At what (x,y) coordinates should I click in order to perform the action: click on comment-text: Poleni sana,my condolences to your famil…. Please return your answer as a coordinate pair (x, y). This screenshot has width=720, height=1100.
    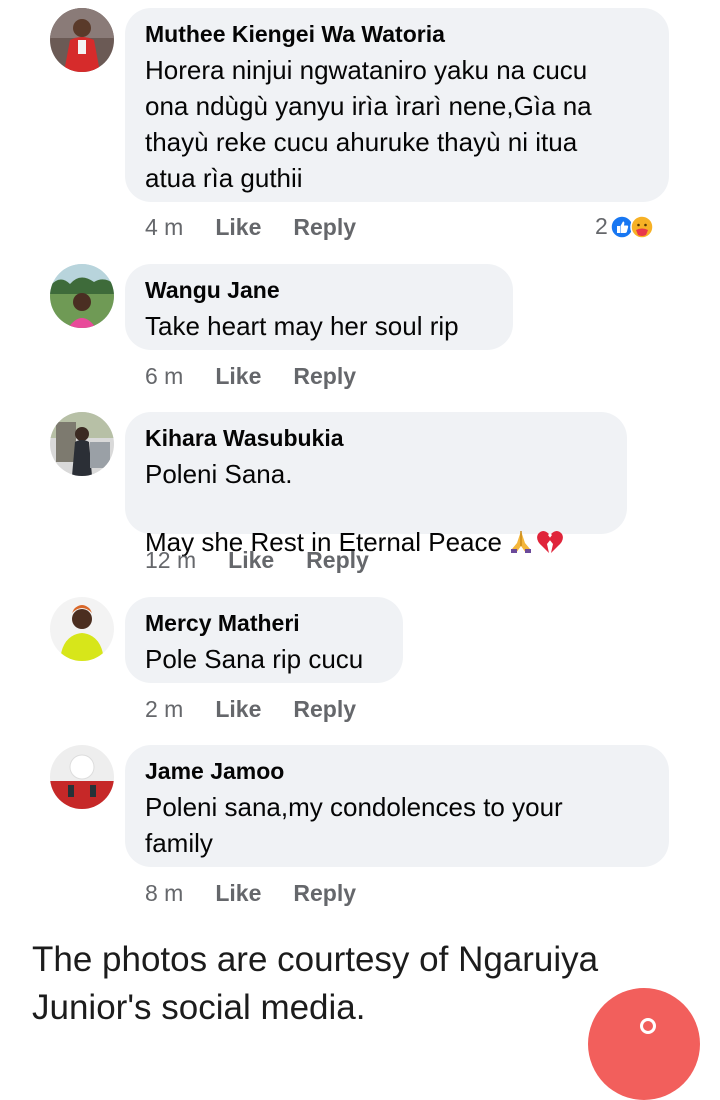
    Looking at the image, I should click on (354, 825).